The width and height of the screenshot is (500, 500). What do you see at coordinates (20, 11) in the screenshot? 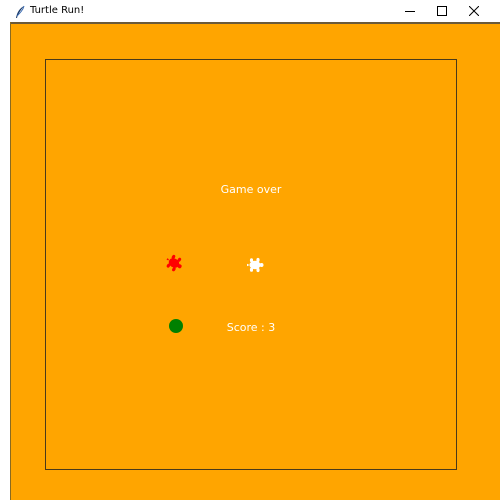
I see `feather-icon` at bounding box center [20, 11].